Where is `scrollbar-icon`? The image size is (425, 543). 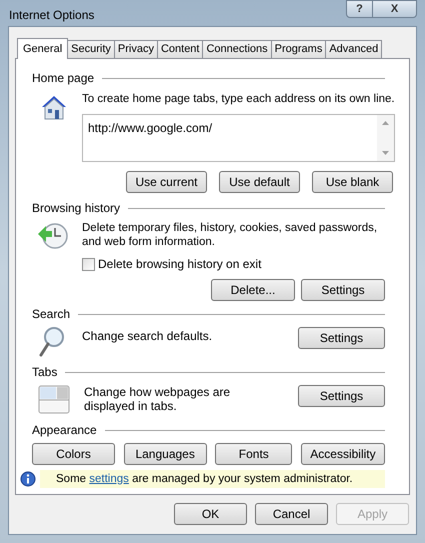 scrollbar-icon is located at coordinates (385, 138).